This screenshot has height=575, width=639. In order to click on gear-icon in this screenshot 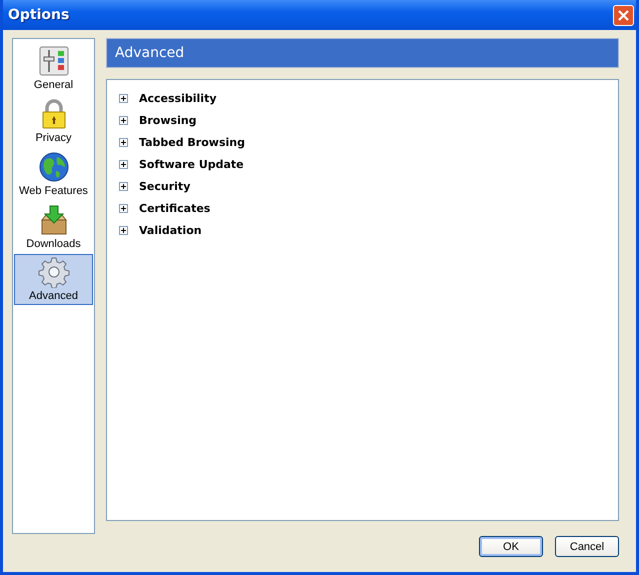, I will do `click(54, 272)`.